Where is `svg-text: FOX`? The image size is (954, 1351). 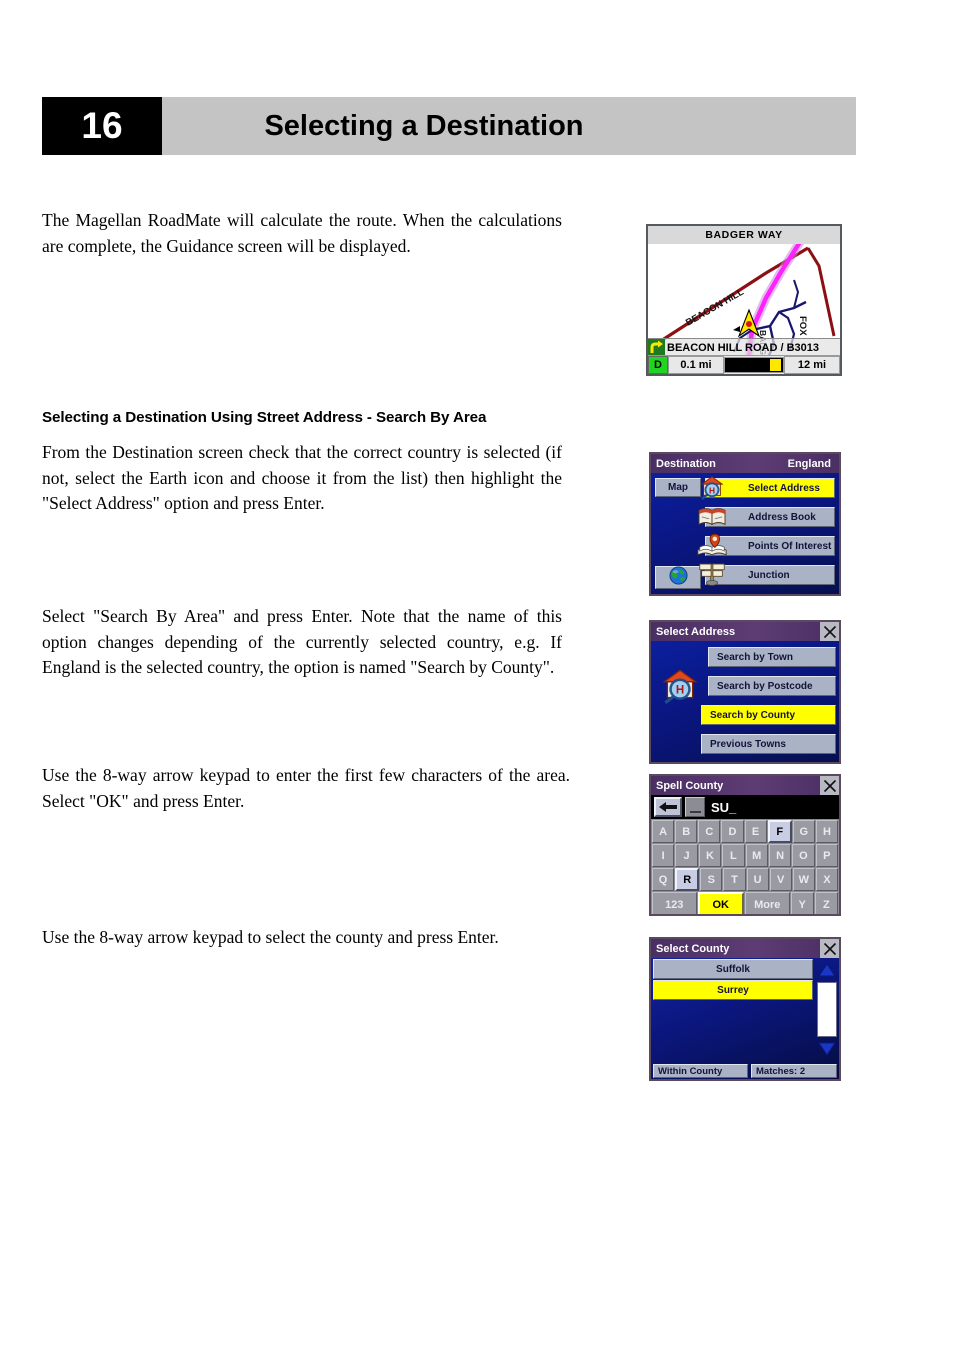
svg-text: FOX is located at coordinates (802, 326).